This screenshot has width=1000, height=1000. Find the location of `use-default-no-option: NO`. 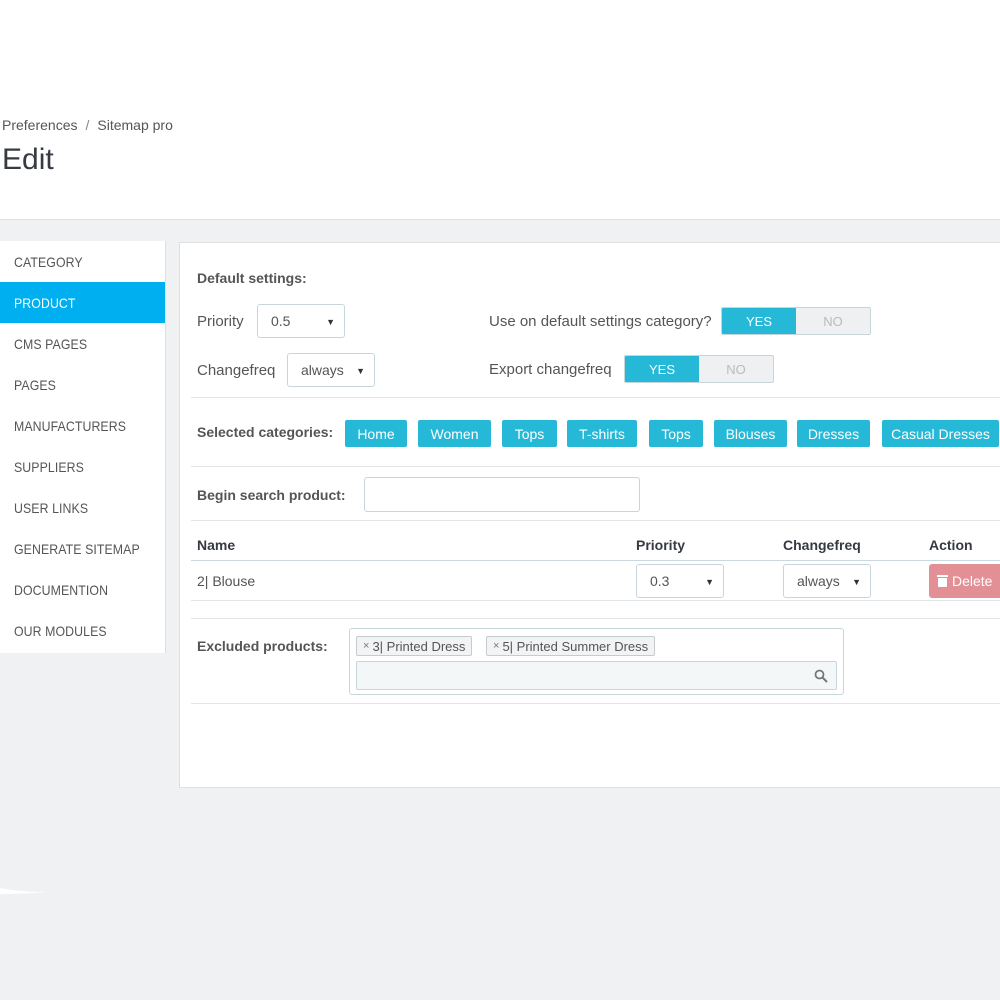

use-default-no-option: NO is located at coordinates (833, 321).